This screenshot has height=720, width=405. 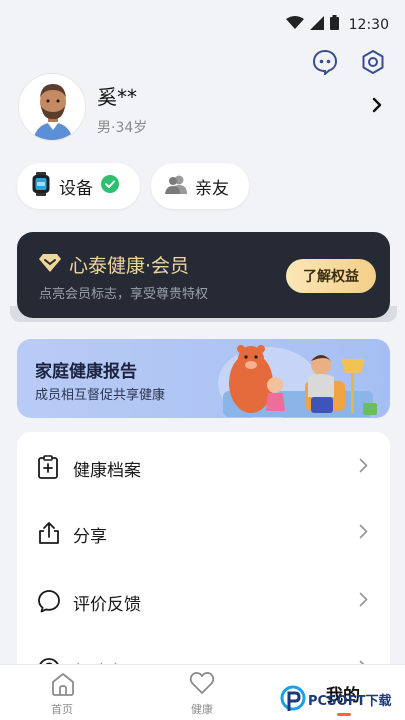 What do you see at coordinates (129, 266) in the screenshot?
I see `membership-title: 心泰健康·会员` at bounding box center [129, 266].